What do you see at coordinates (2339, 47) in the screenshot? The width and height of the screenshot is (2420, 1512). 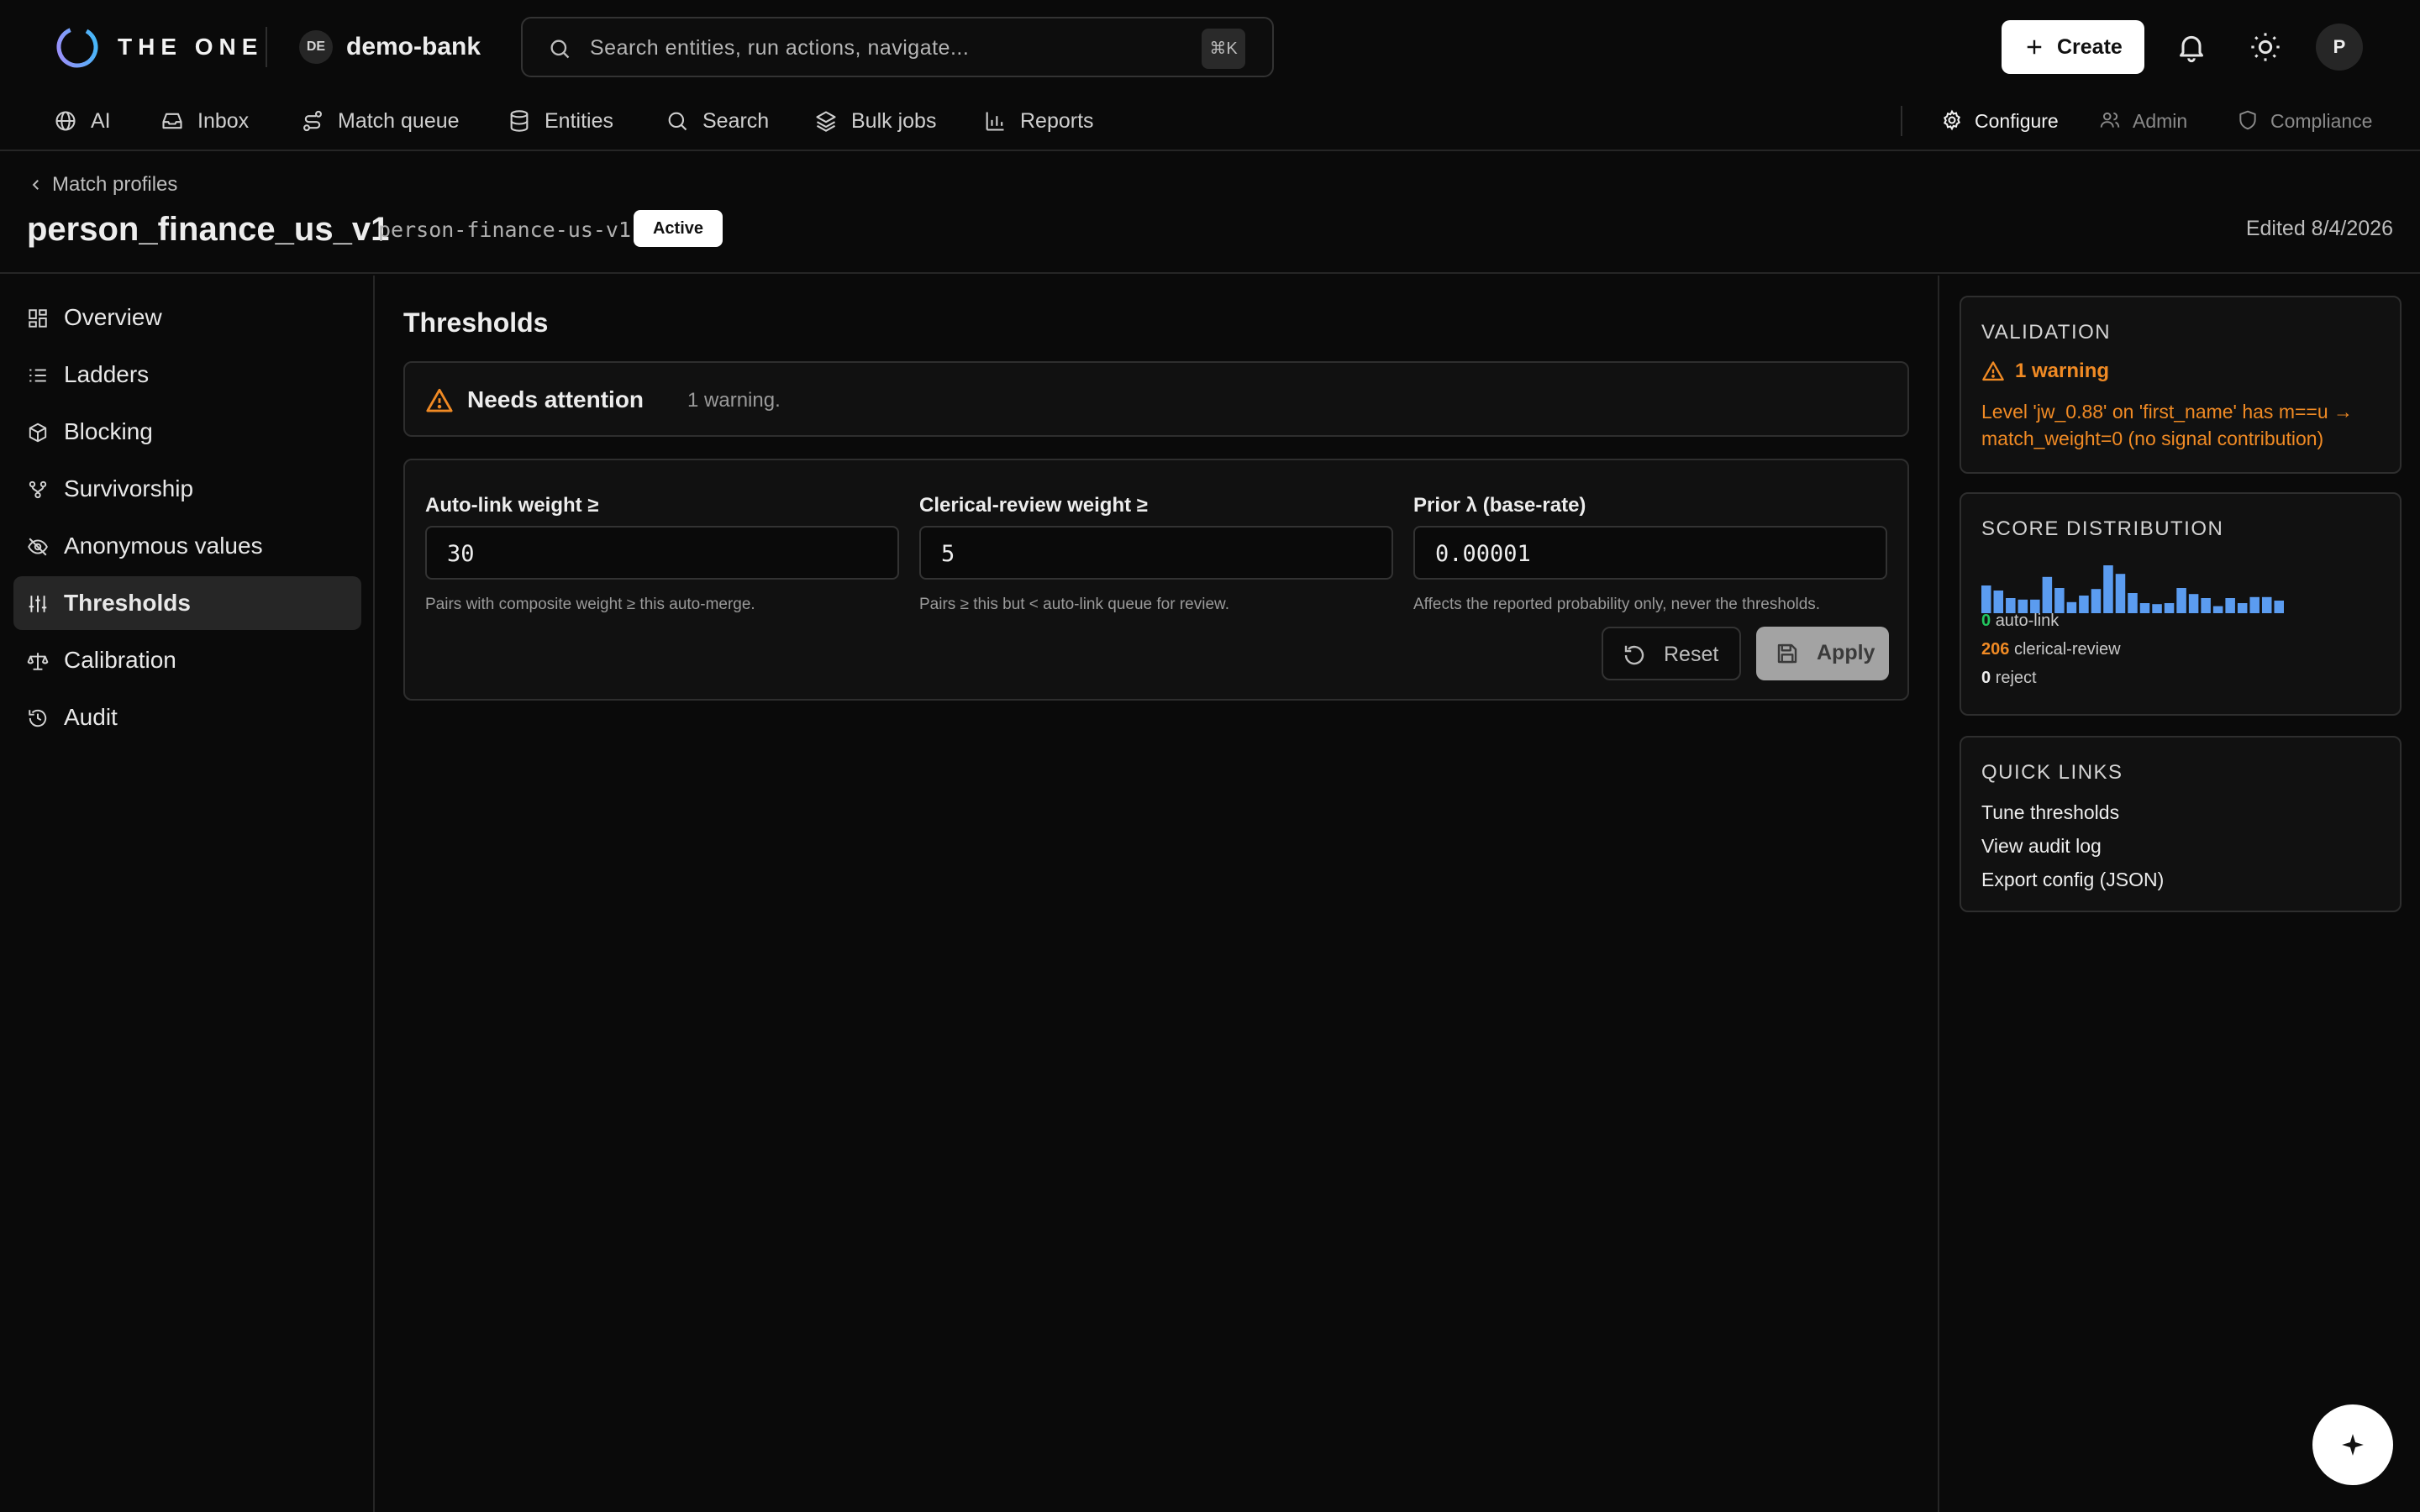 I see `user-avatar: P` at bounding box center [2339, 47].